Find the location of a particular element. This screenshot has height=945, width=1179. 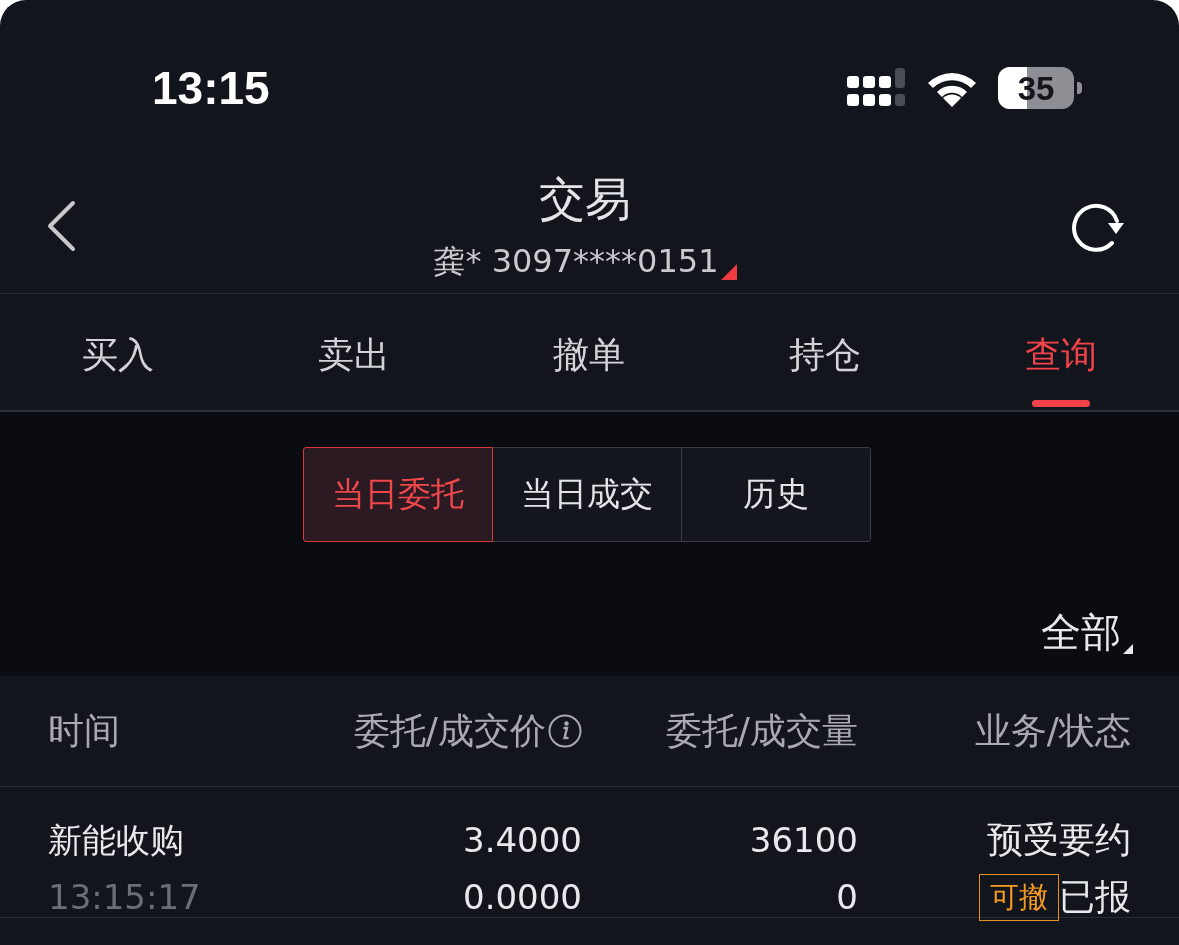

info-icon is located at coordinates (565, 731).